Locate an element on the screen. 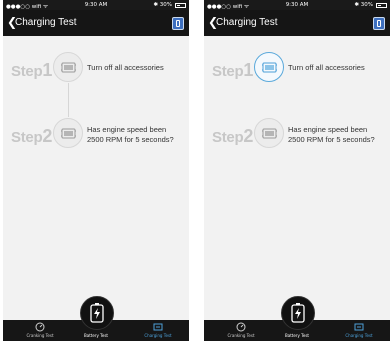 This screenshot has width=392, height=341. step-connector is located at coordinates (68, 100).